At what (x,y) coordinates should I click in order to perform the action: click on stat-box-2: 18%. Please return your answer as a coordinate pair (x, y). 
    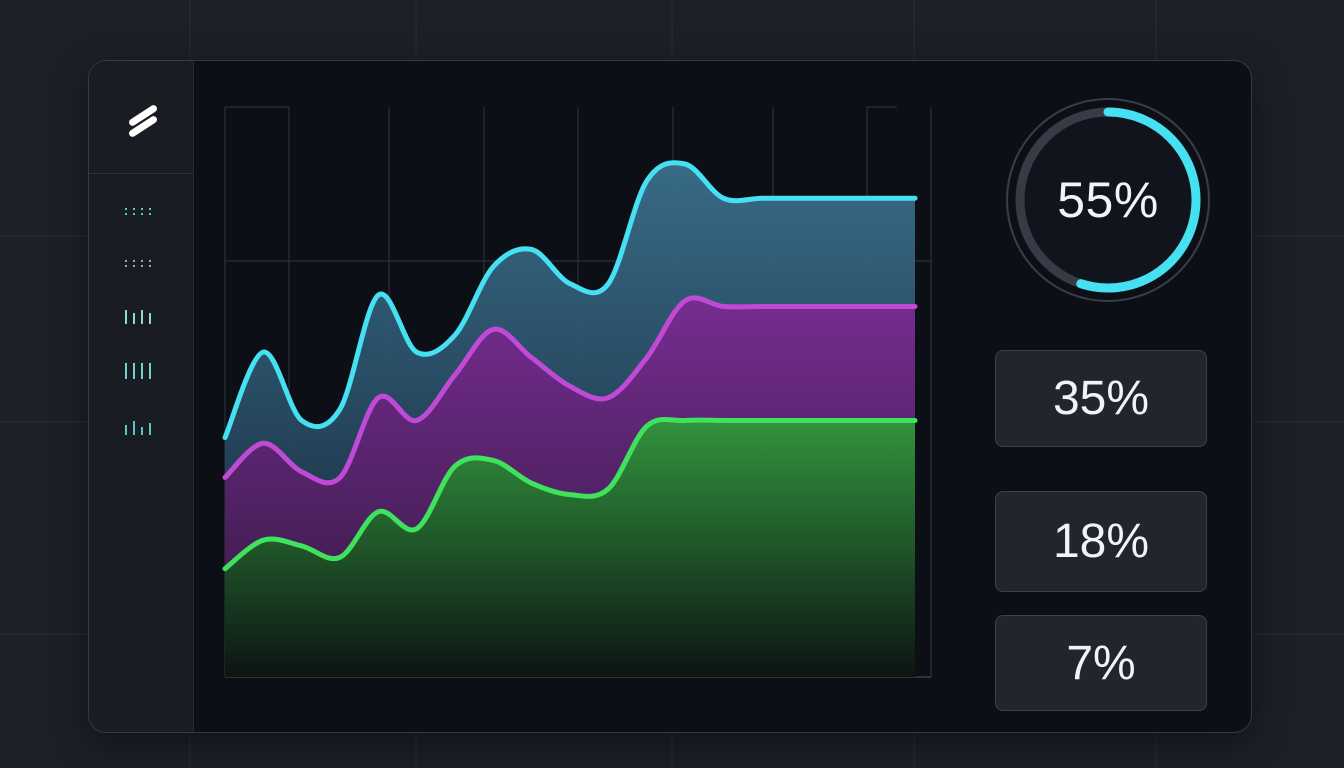
    Looking at the image, I should click on (1101, 541).